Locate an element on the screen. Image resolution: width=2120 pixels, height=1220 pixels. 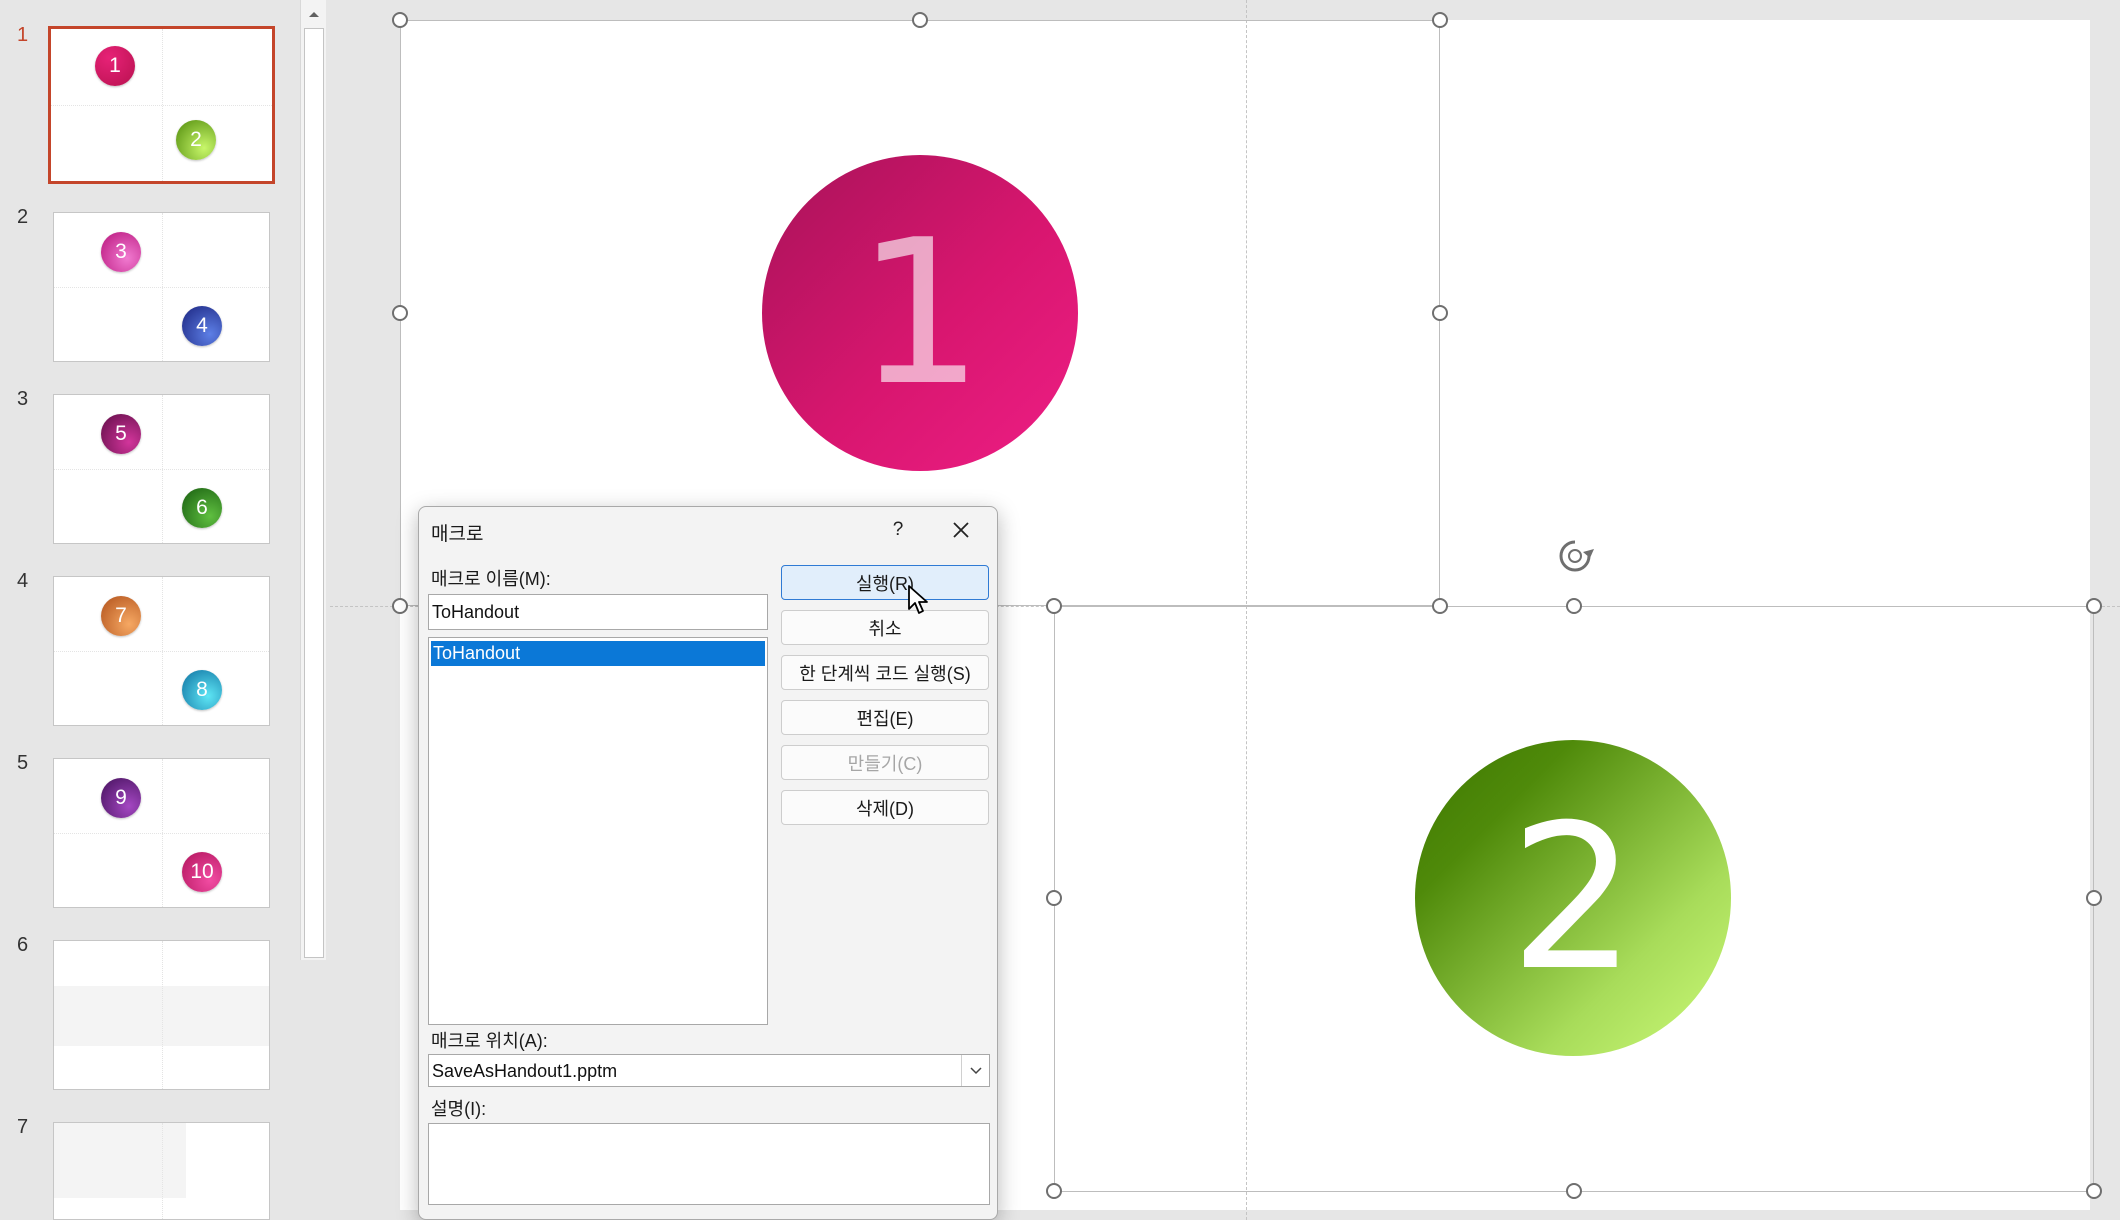
thumbnail-circle: 6 is located at coordinates (202, 508).